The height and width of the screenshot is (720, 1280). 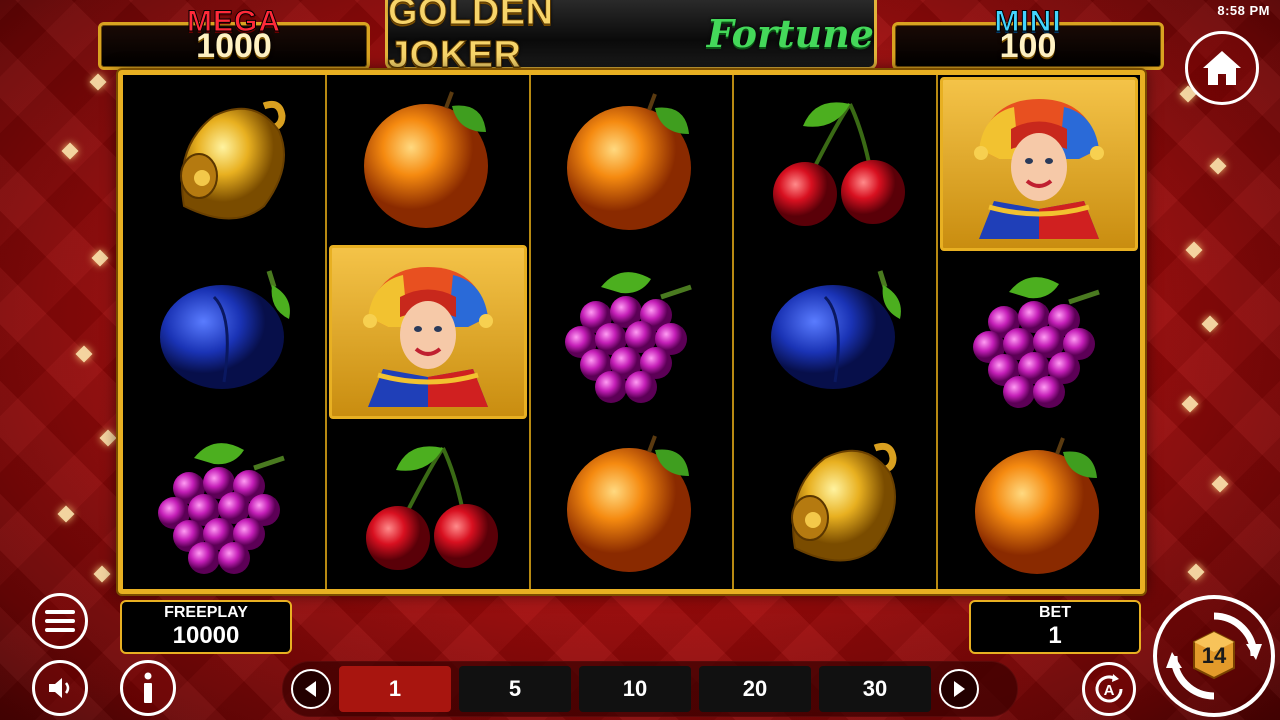 I want to click on bet-option-1: 1, so click(x=395, y=689).